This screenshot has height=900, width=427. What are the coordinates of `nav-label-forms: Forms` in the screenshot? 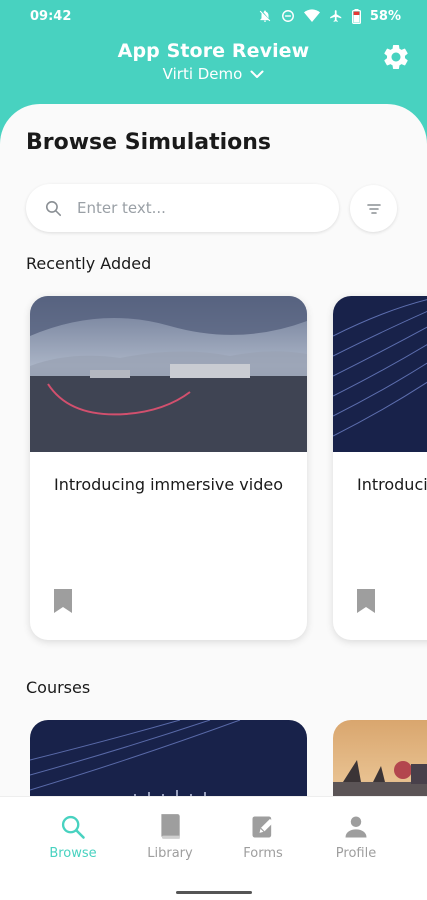 It's located at (263, 853).